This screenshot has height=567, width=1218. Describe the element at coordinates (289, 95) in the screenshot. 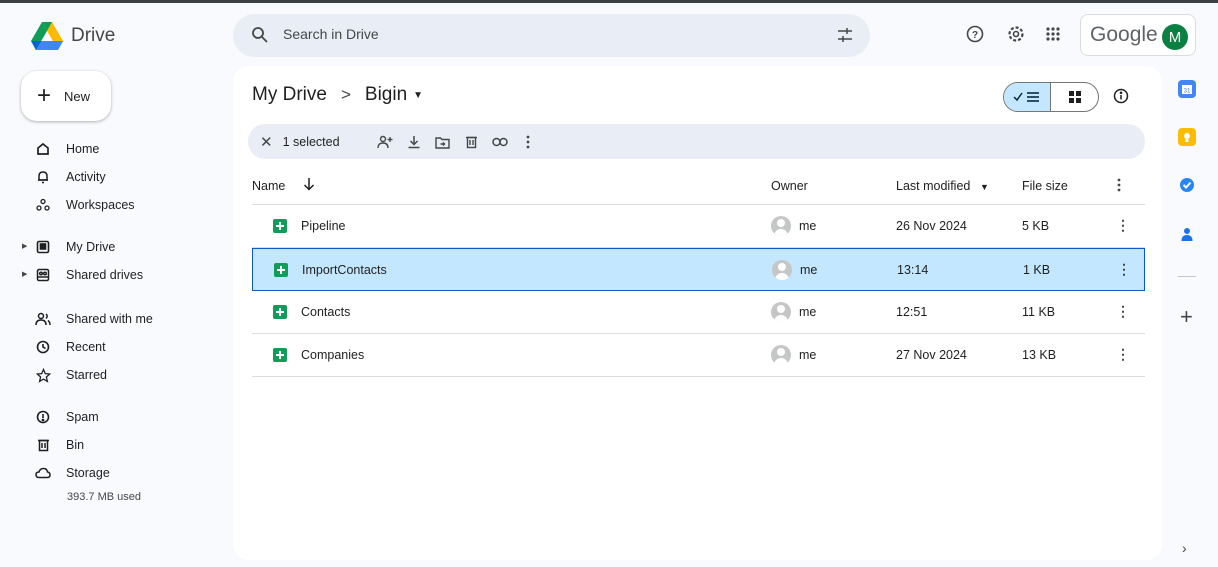

I see `breadcrumb-root: My Drive` at that location.